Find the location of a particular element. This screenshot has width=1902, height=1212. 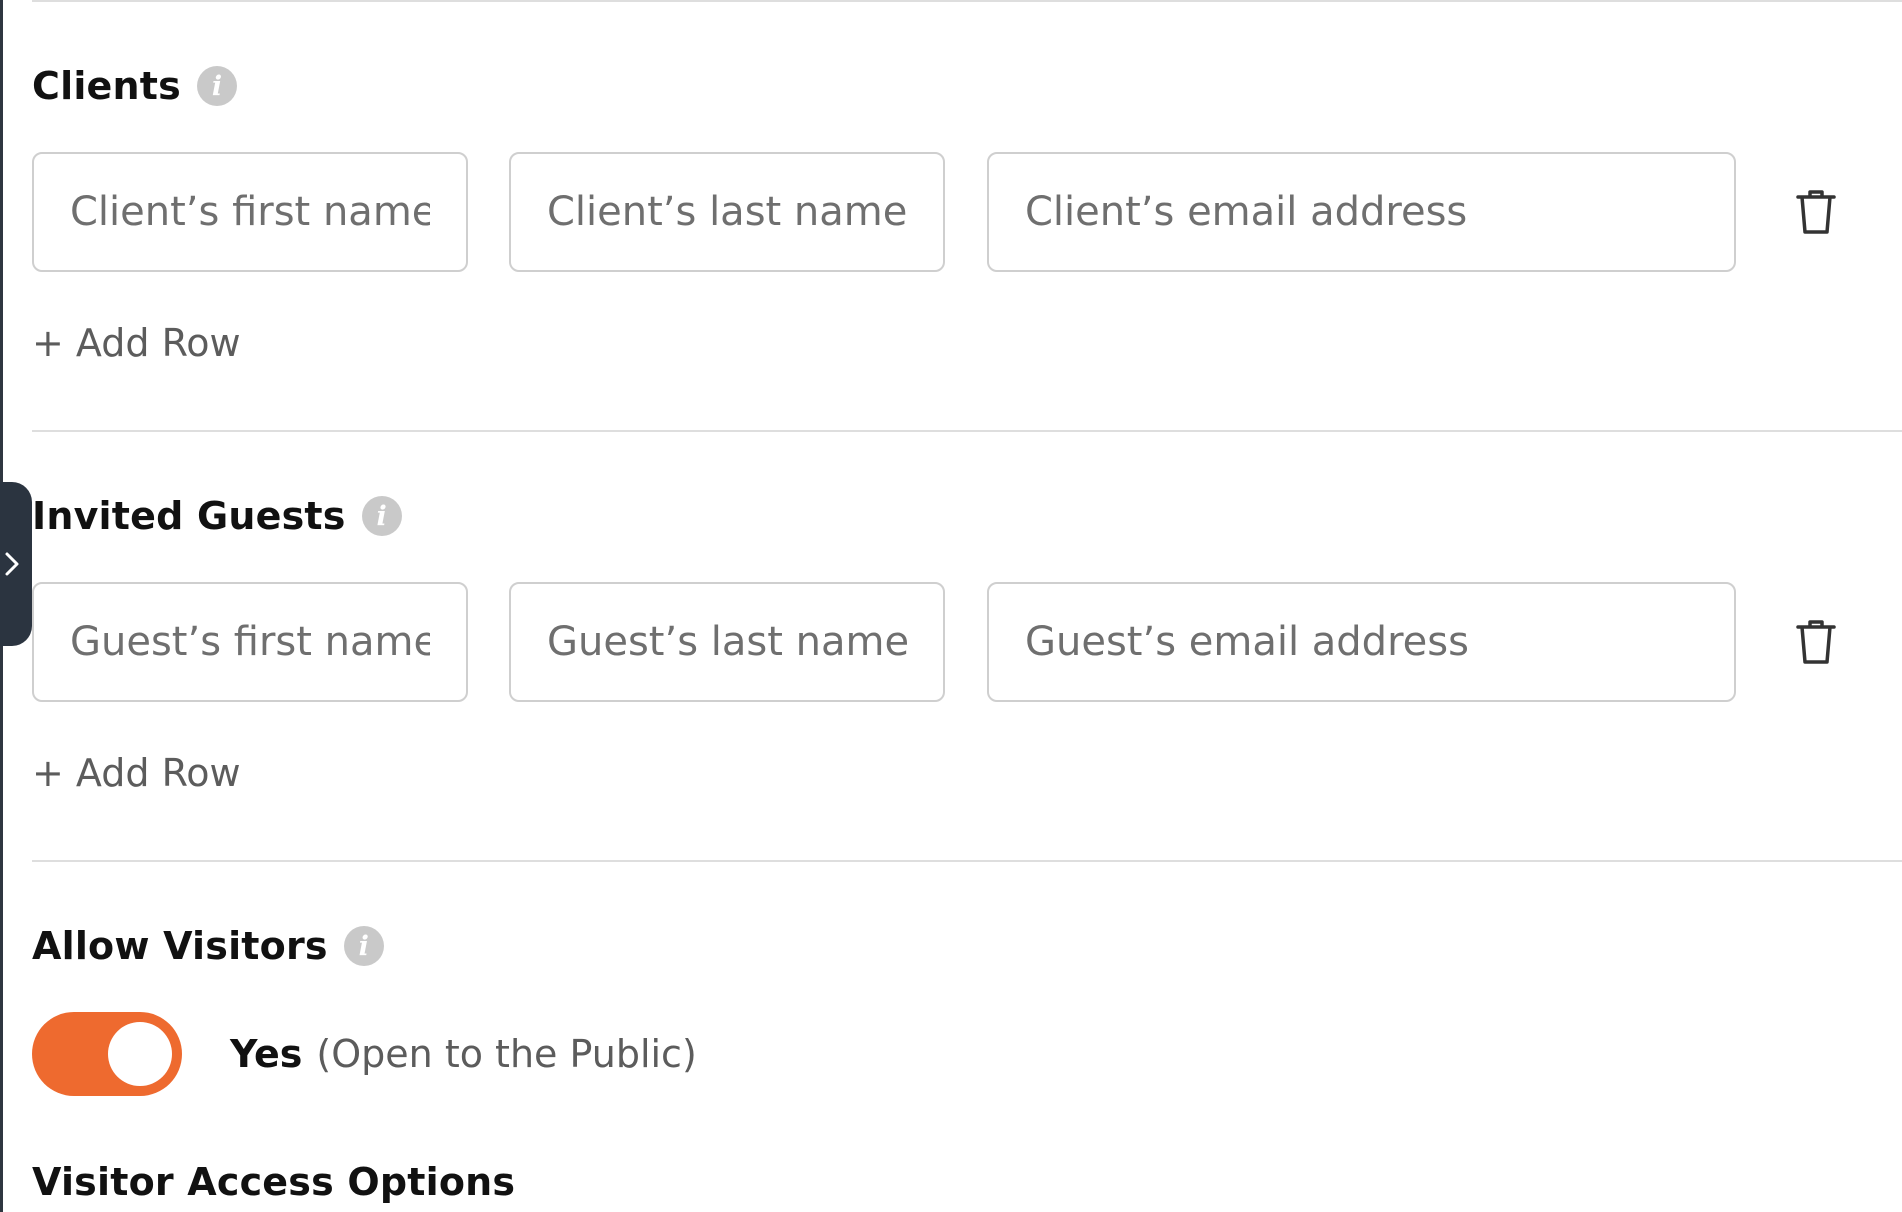

guest-first-name-input is located at coordinates (250, 642).